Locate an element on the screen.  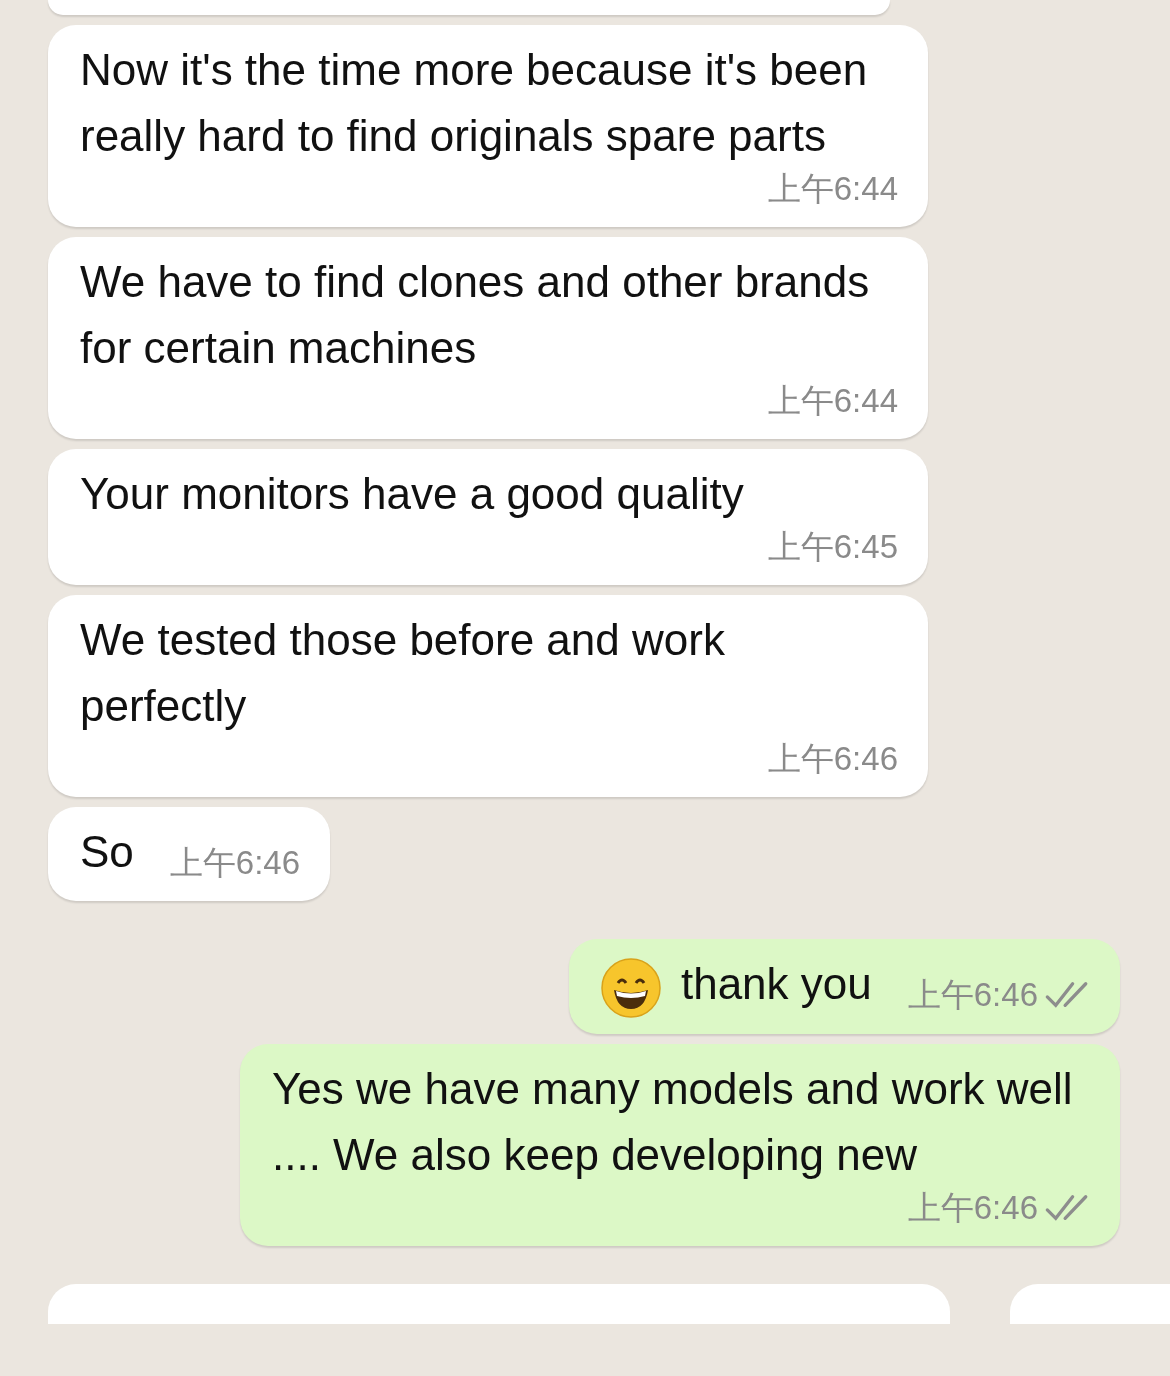
message-text: Now it's the time more because it's been really hard to find originals spare parts is located at coordinates (474, 103).